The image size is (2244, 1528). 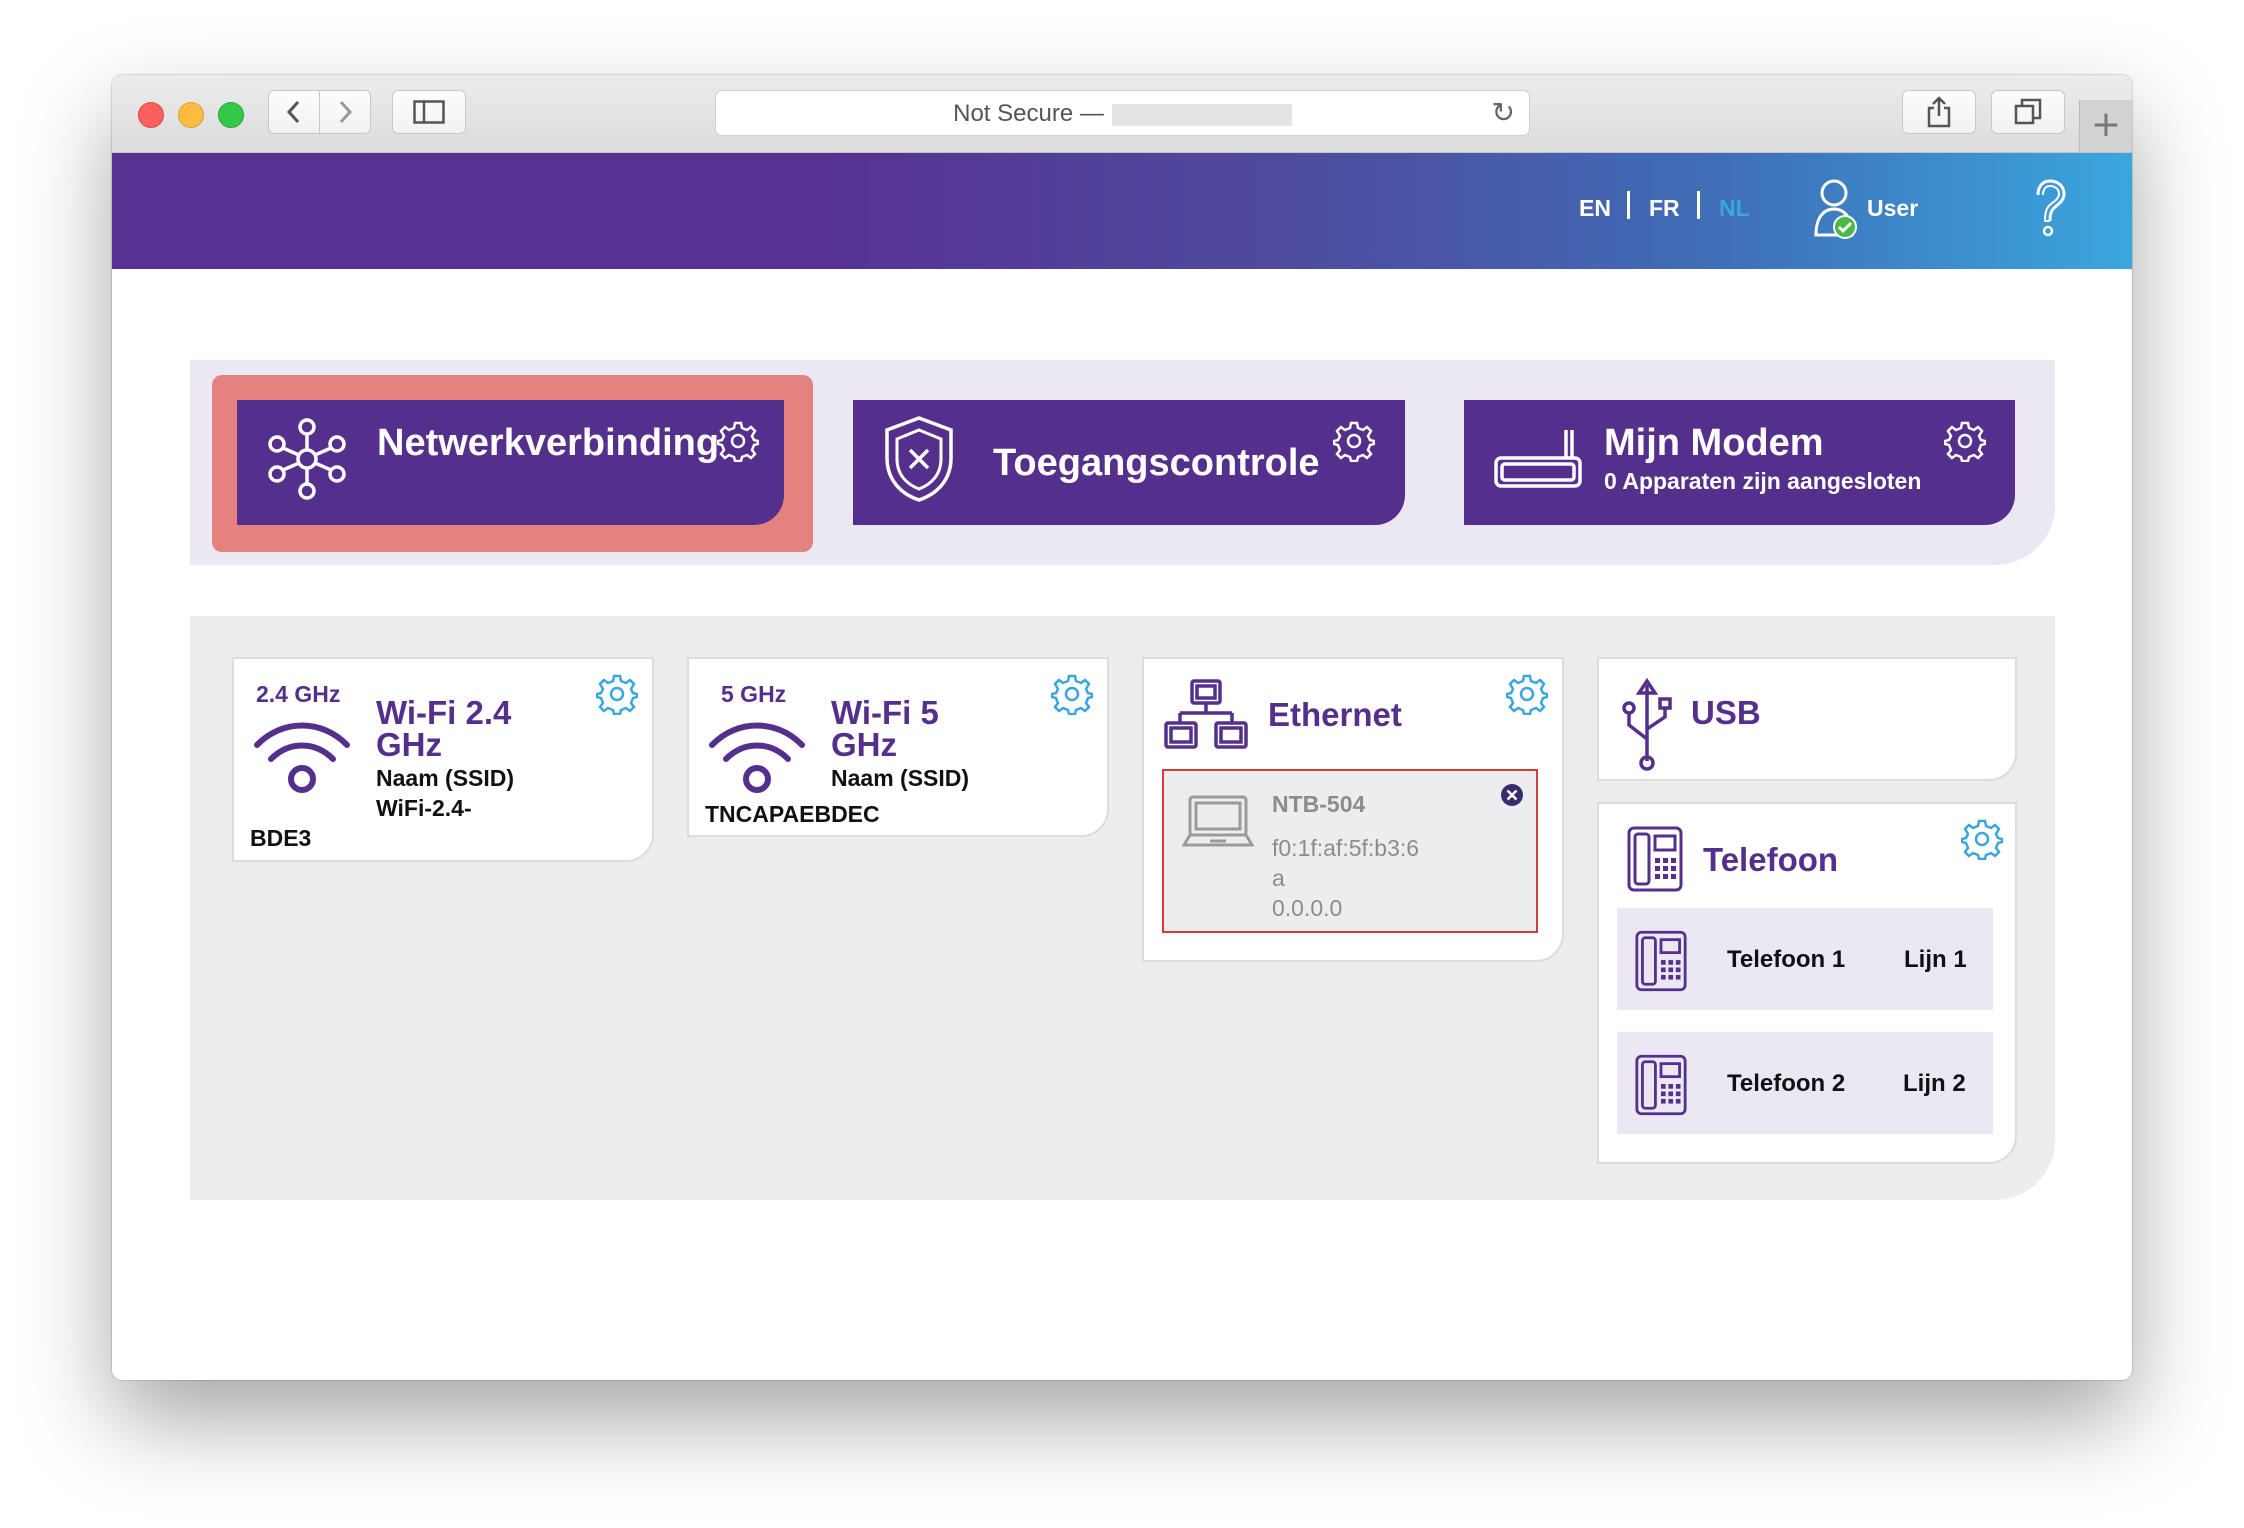 I want to click on chevron-right-icon, so click(x=346, y=112).